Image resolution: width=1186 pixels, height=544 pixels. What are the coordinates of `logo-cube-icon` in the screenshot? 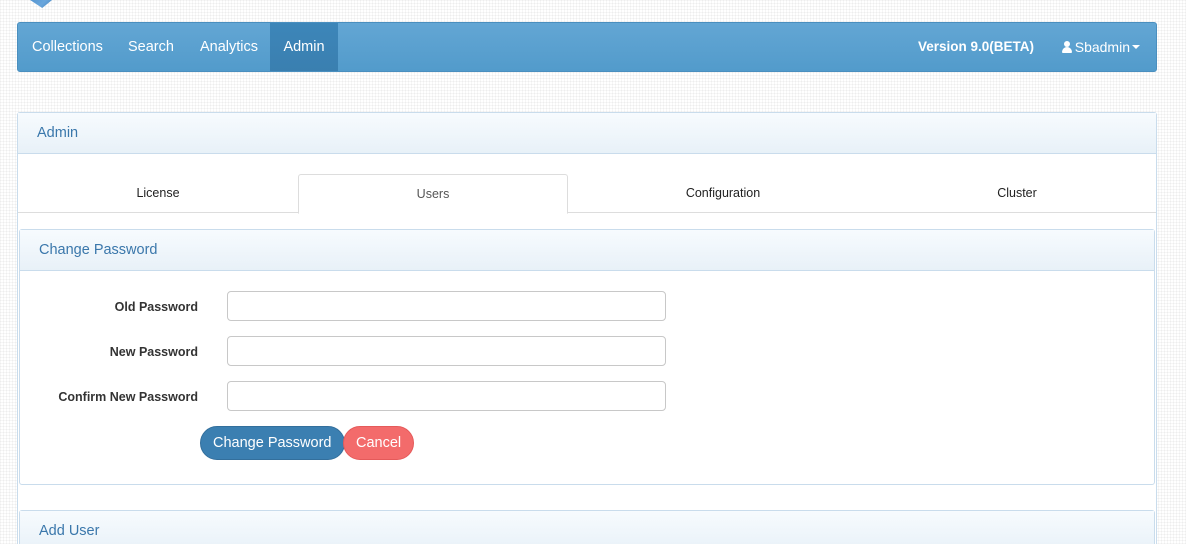 It's located at (40, 4).